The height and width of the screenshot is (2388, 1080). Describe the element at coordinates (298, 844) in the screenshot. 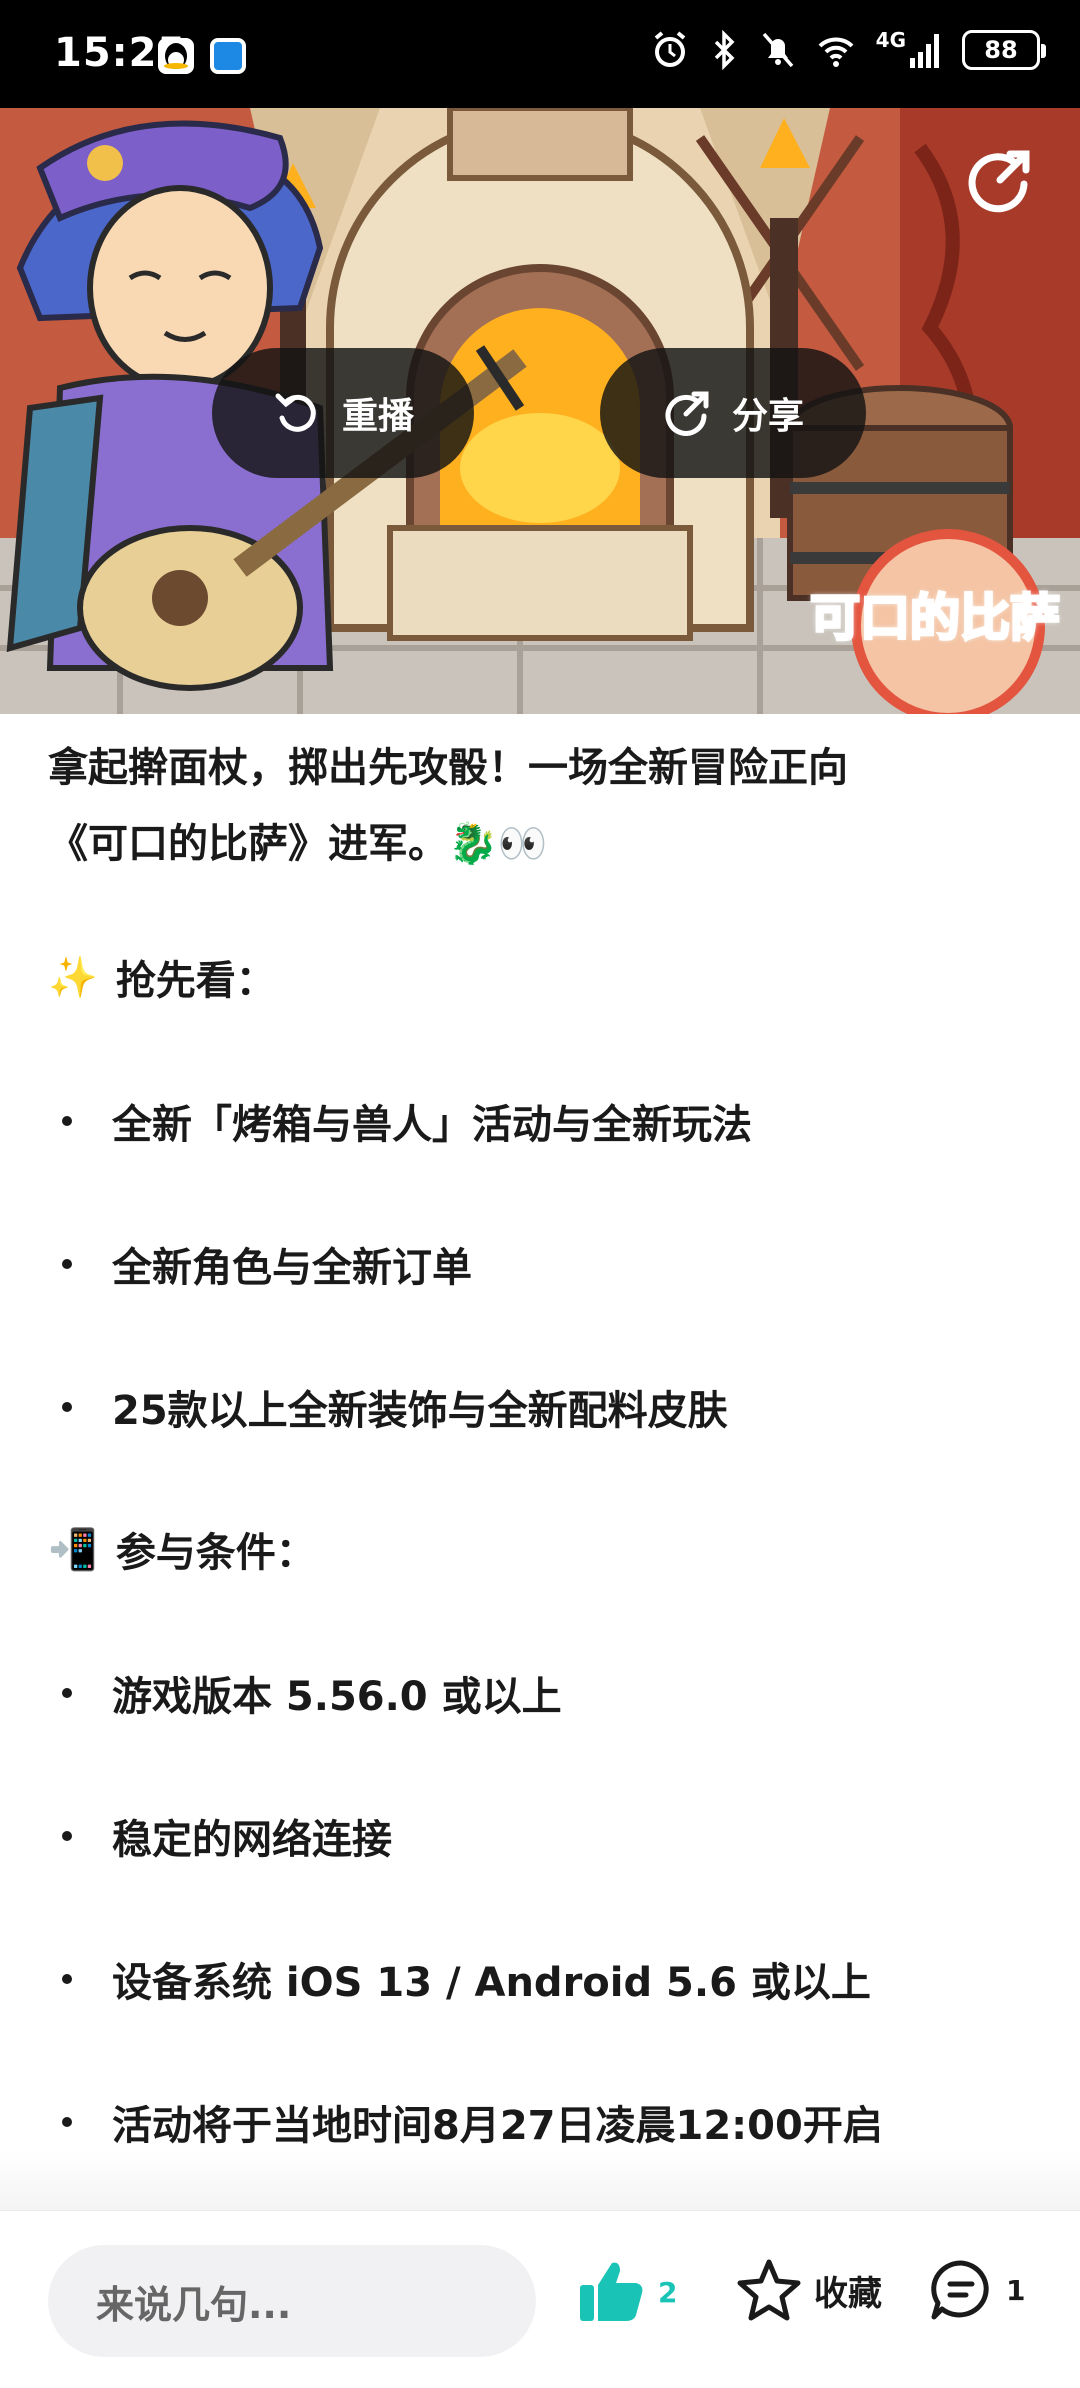

I see `intro-line-2: 《可口的比萨》进军。🐉👀` at that location.